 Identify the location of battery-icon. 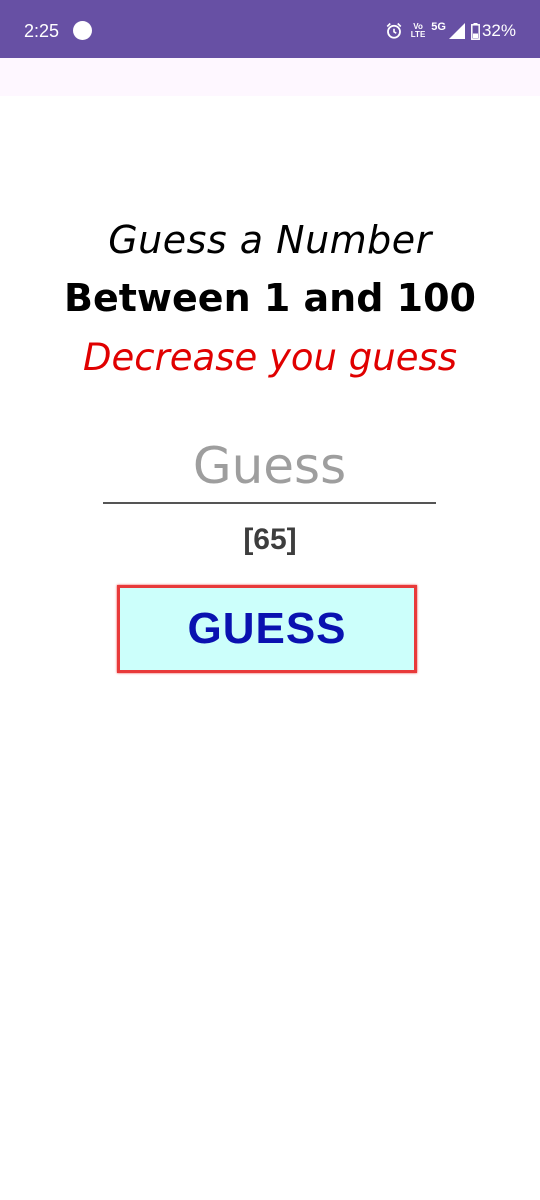
(475, 31).